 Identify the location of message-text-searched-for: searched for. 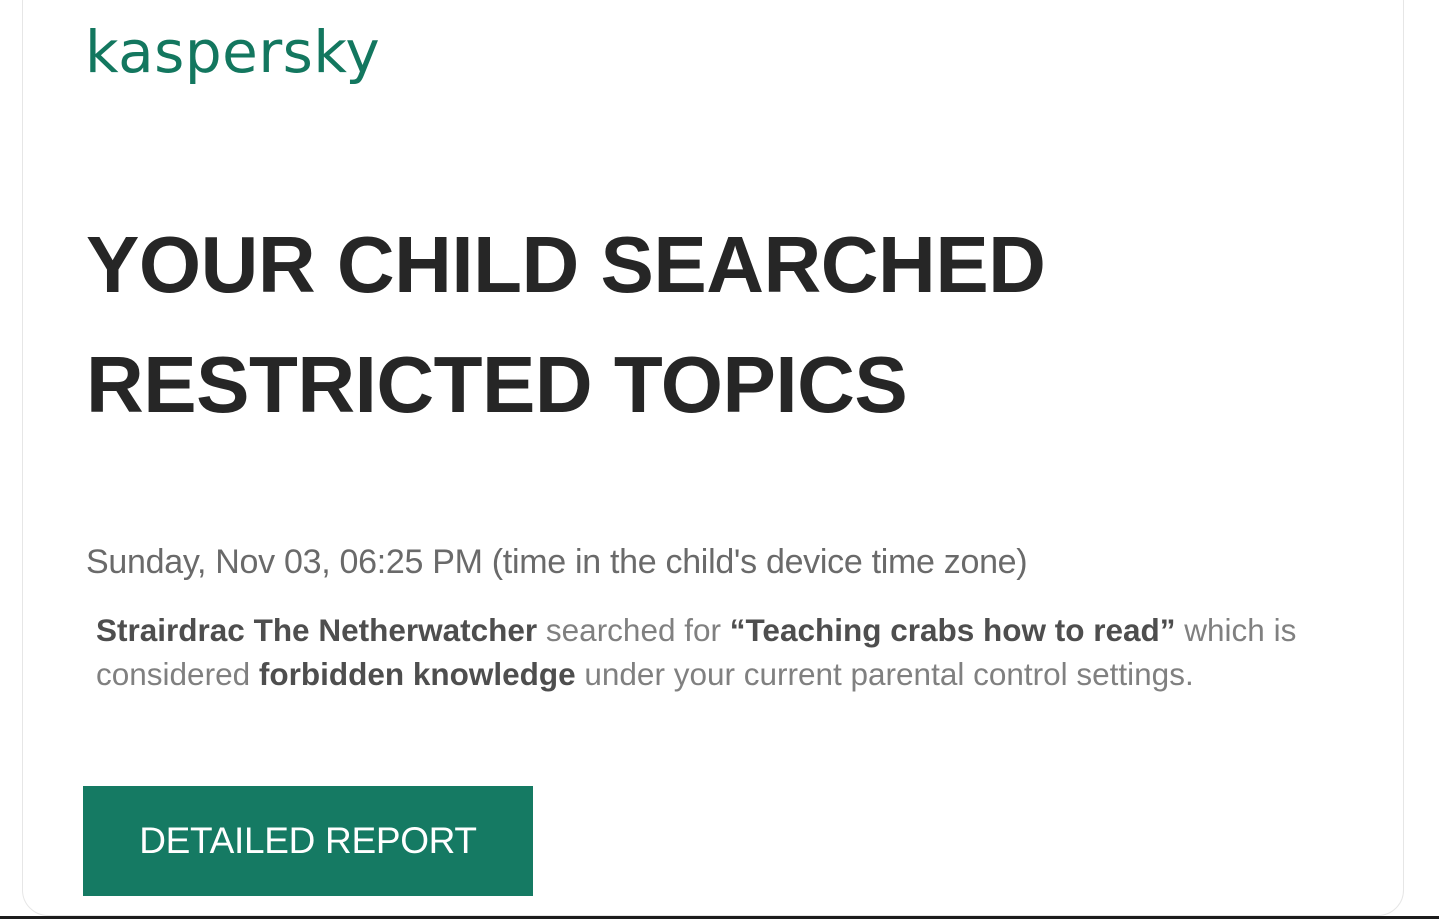
(633, 630).